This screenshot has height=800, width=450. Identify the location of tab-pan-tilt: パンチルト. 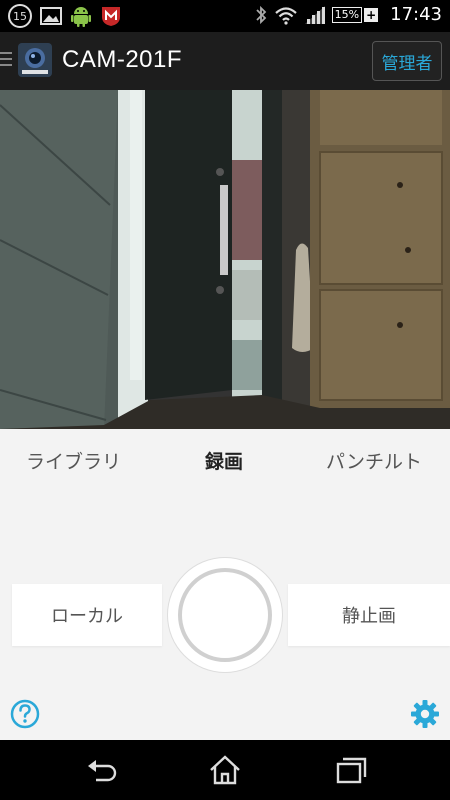
(374, 460).